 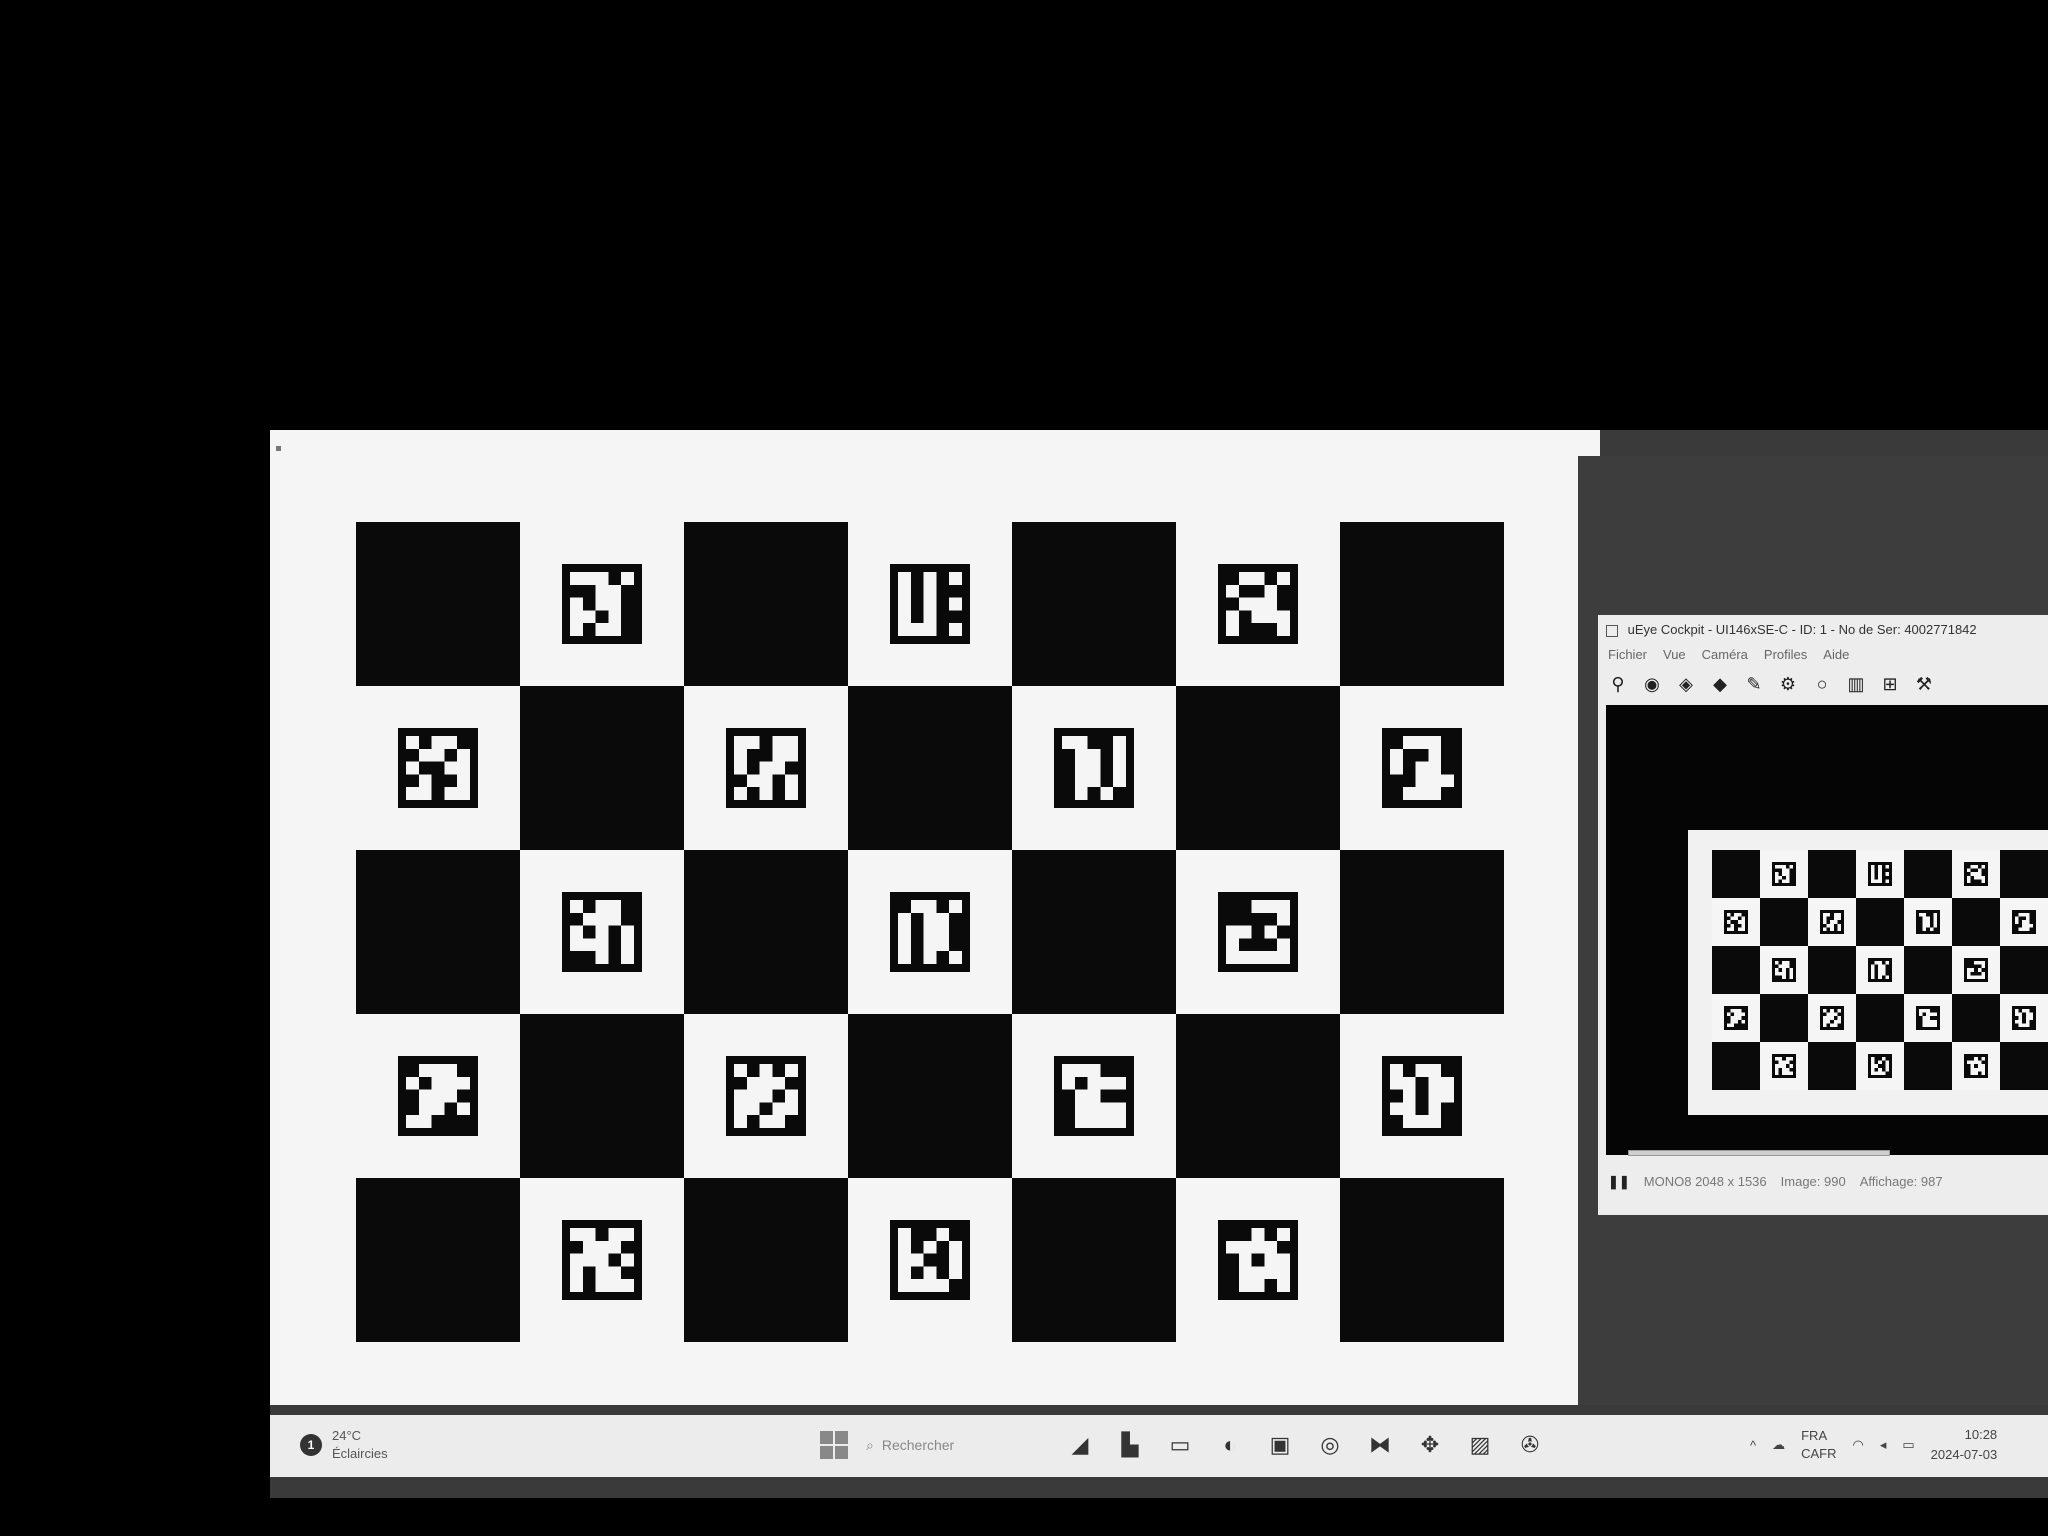 What do you see at coordinates (344, 1445) in the screenshot?
I see `weather-widget: 1 24°C Éclaircies` at bounding box center [344, 1445].